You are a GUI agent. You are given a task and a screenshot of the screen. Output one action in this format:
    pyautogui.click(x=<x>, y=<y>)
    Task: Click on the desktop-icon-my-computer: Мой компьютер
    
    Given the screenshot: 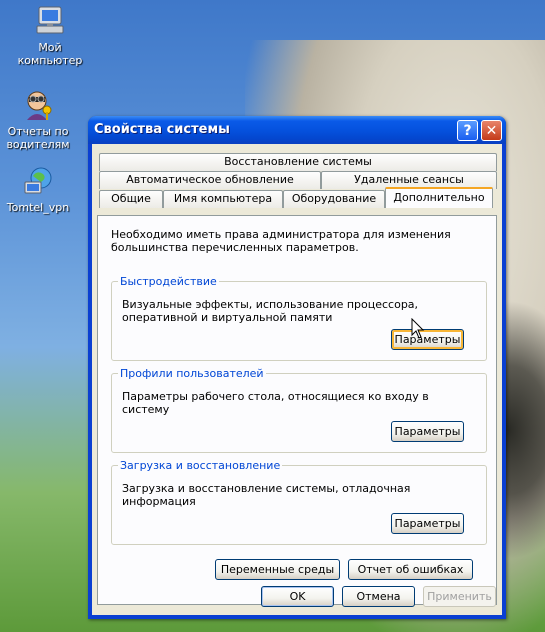 What is the action you would take?
    pyautogui.click(x=50, y=35)
    